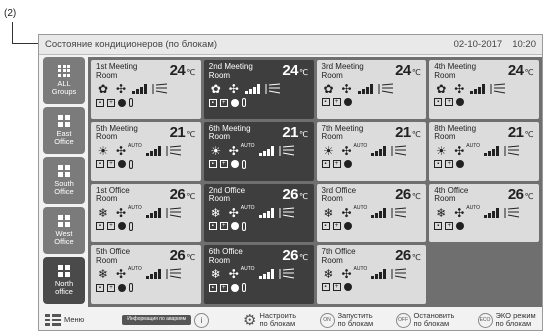 Image resolution: width=543 pixels, height=331 pixels. Describe the element at coordinates (202, 320) in the screenshot. I see `info-icon: i` at that location.